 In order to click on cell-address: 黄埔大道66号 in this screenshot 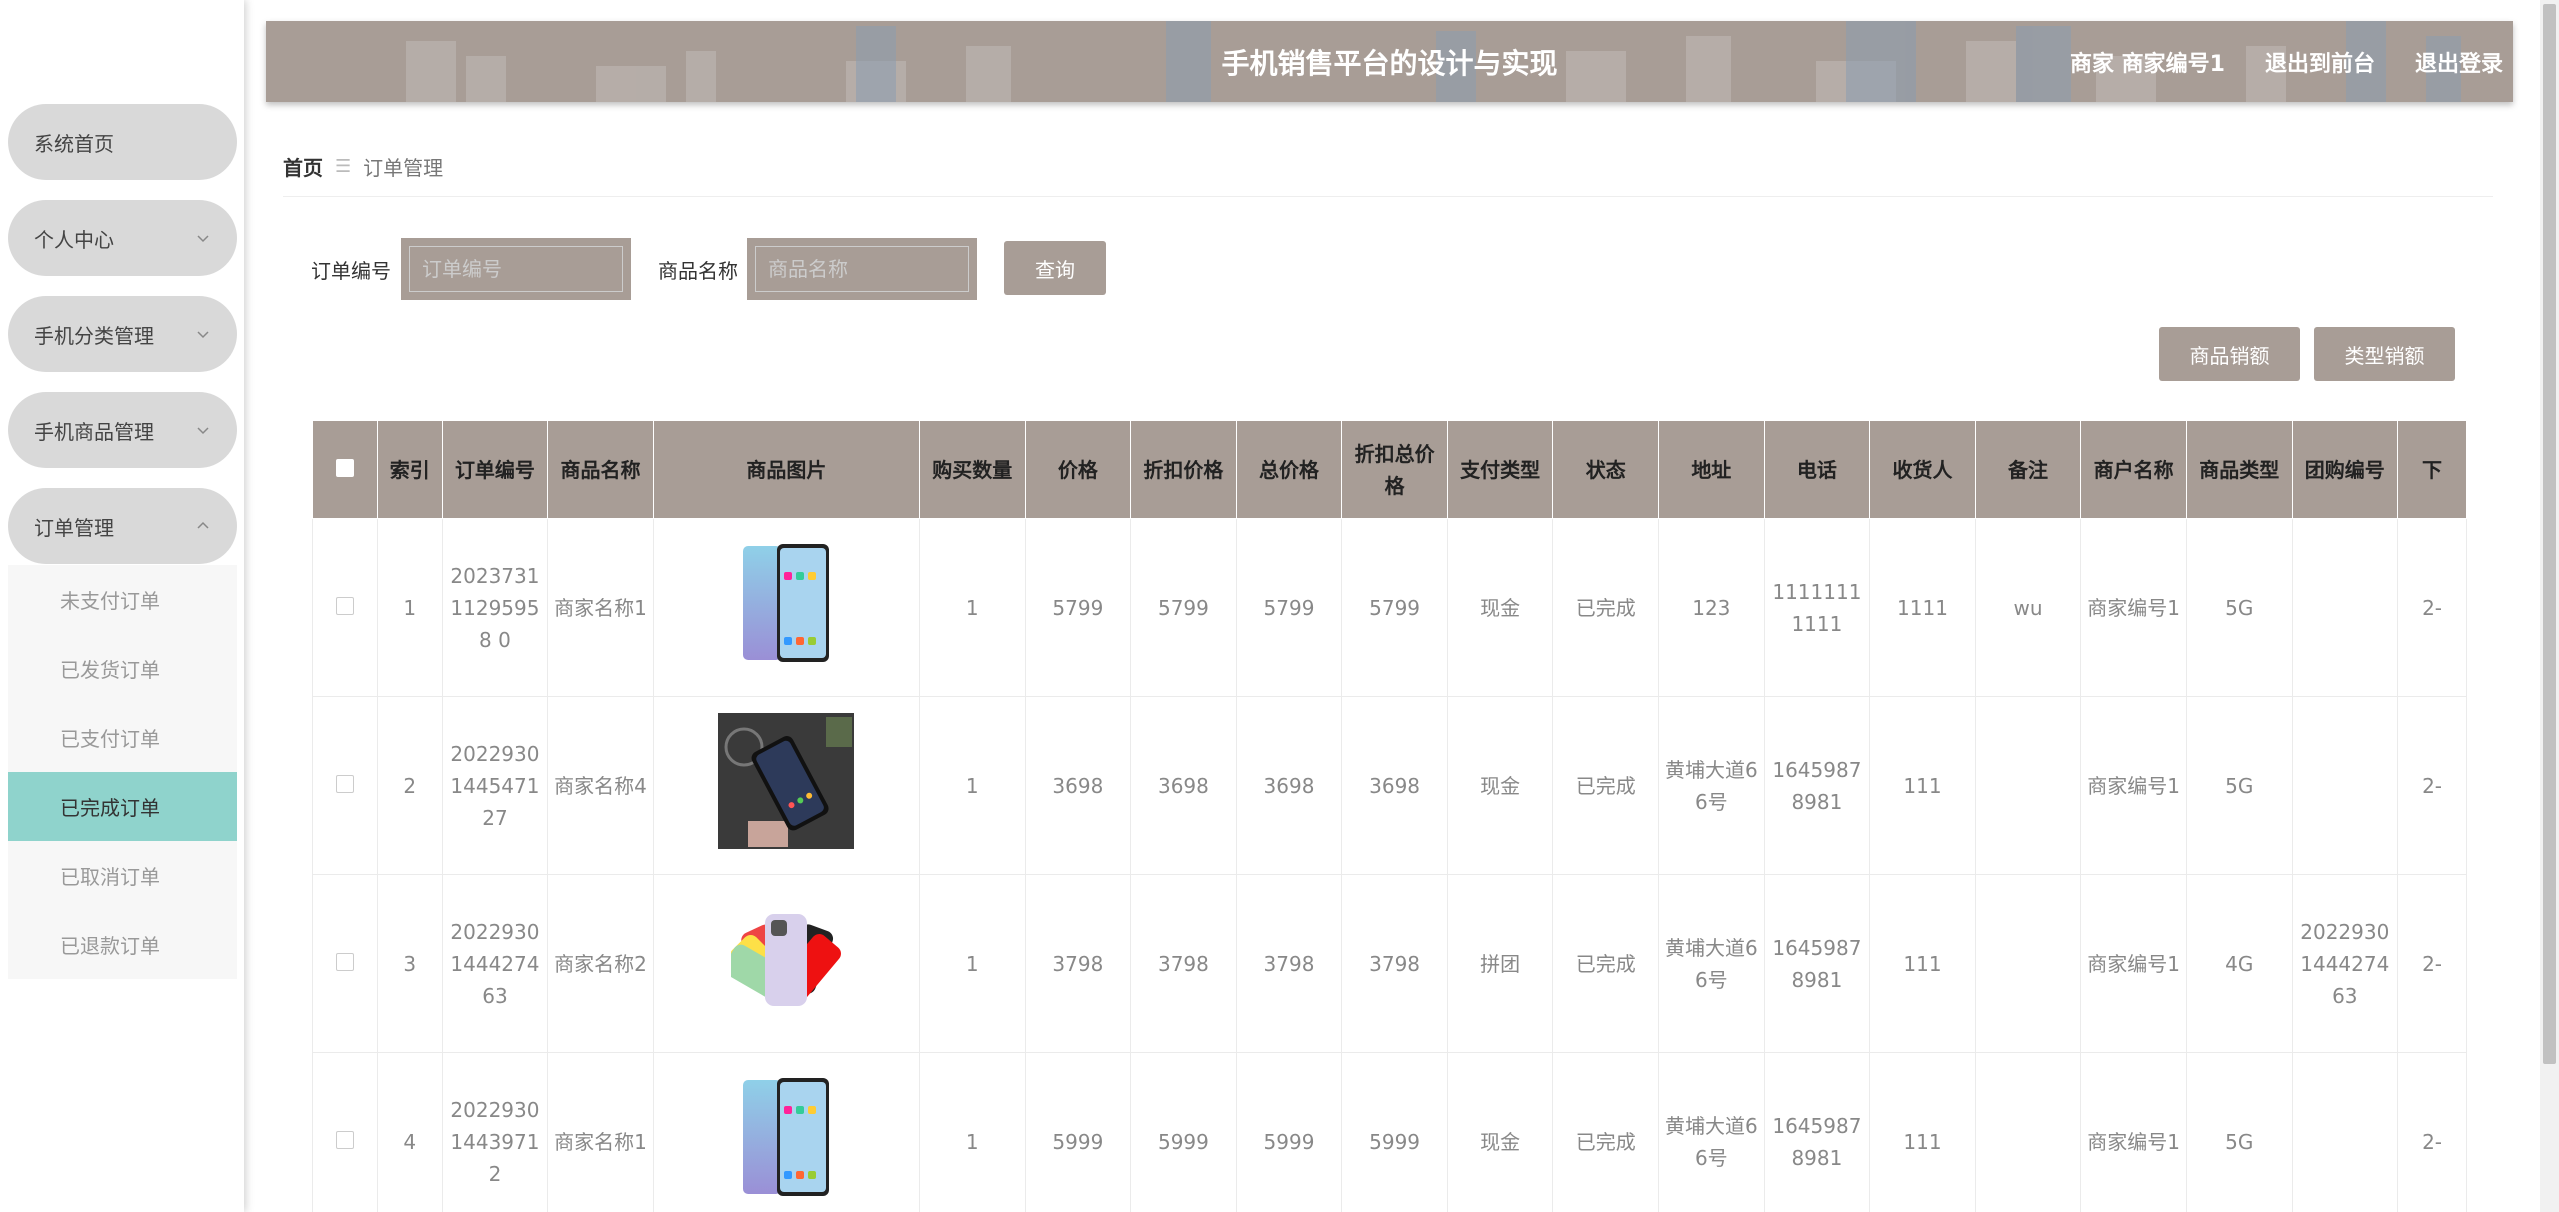, I will do `click(1711, 963)`.